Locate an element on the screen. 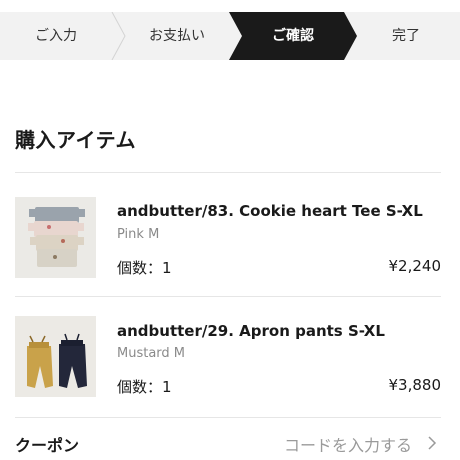  step-complete: 完了 is located at coordinates (406, 36).